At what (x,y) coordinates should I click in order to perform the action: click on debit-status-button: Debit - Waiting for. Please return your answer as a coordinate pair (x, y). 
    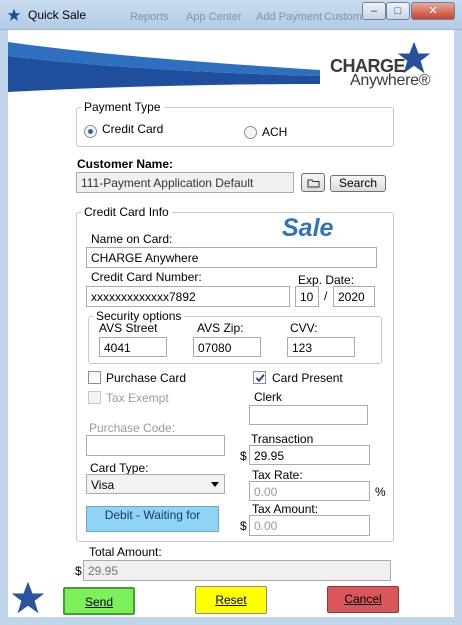
    Looking at the image, I should click on (152, 519).